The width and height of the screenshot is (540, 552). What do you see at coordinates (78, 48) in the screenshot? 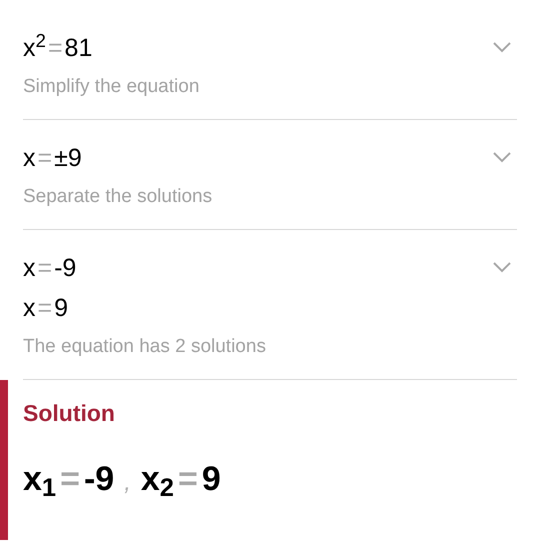
I see `equation-value: 81` at bounding box center [78, 48].